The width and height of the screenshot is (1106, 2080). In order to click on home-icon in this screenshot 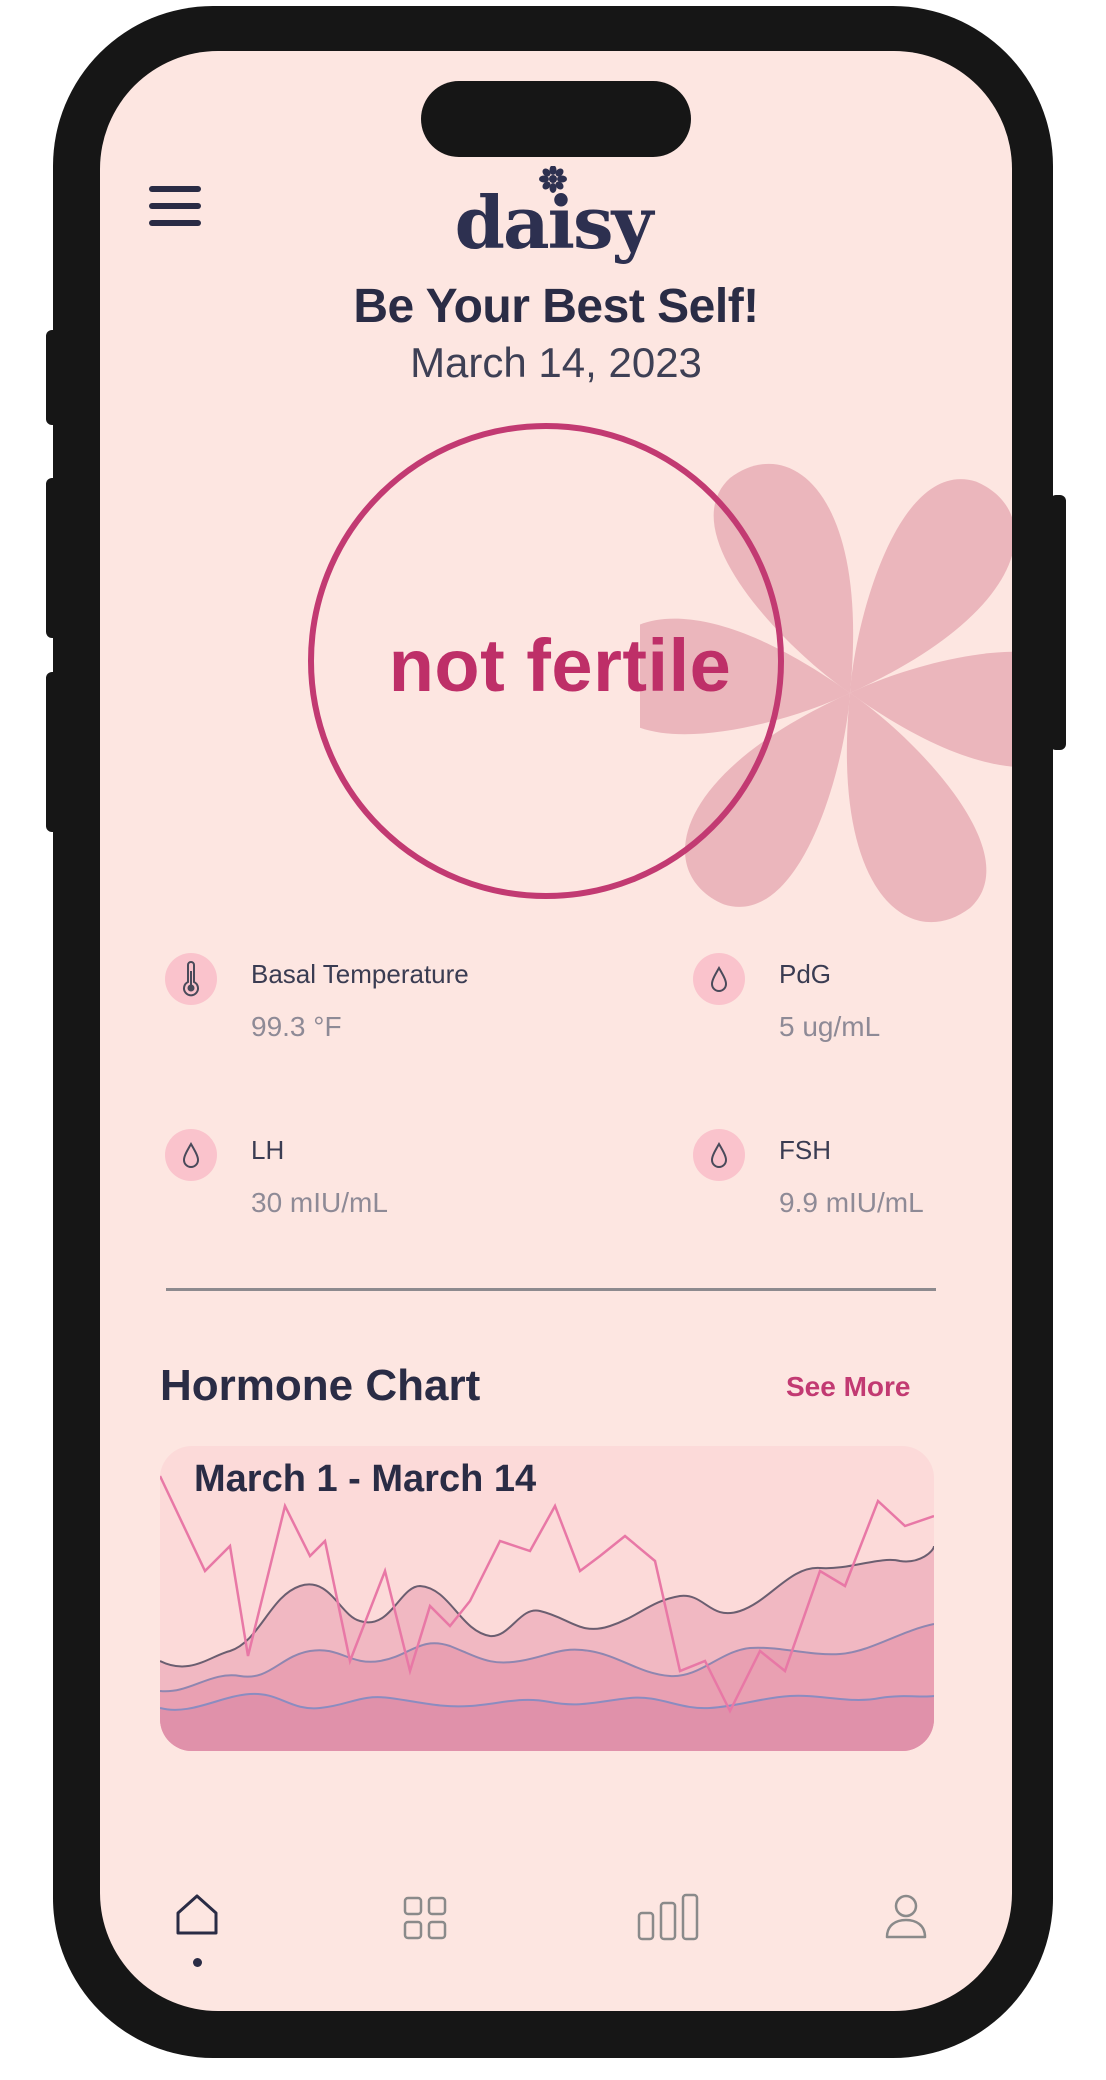, I will do `click(197, 1914)`.